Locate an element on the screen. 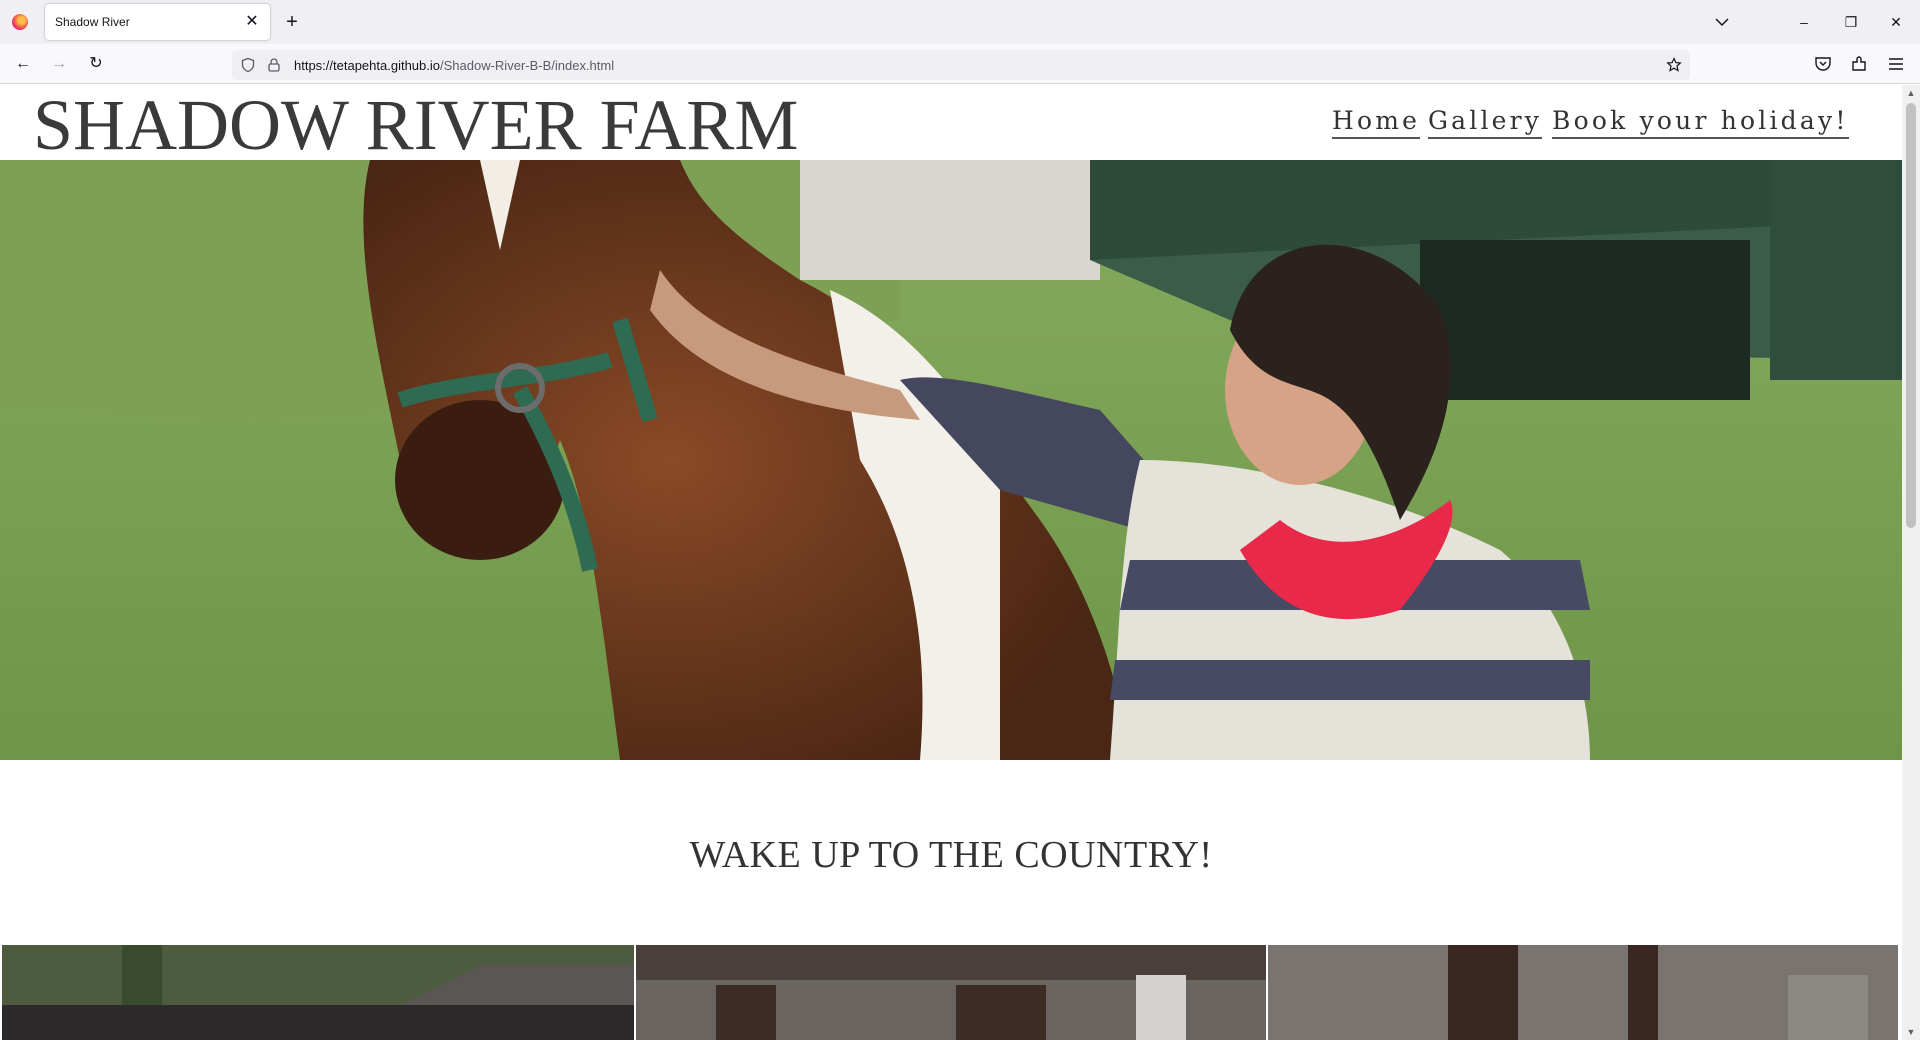 The height and width of the screenshot is (1040, 1920). firefox-icon is located at coordinates (20, 22).